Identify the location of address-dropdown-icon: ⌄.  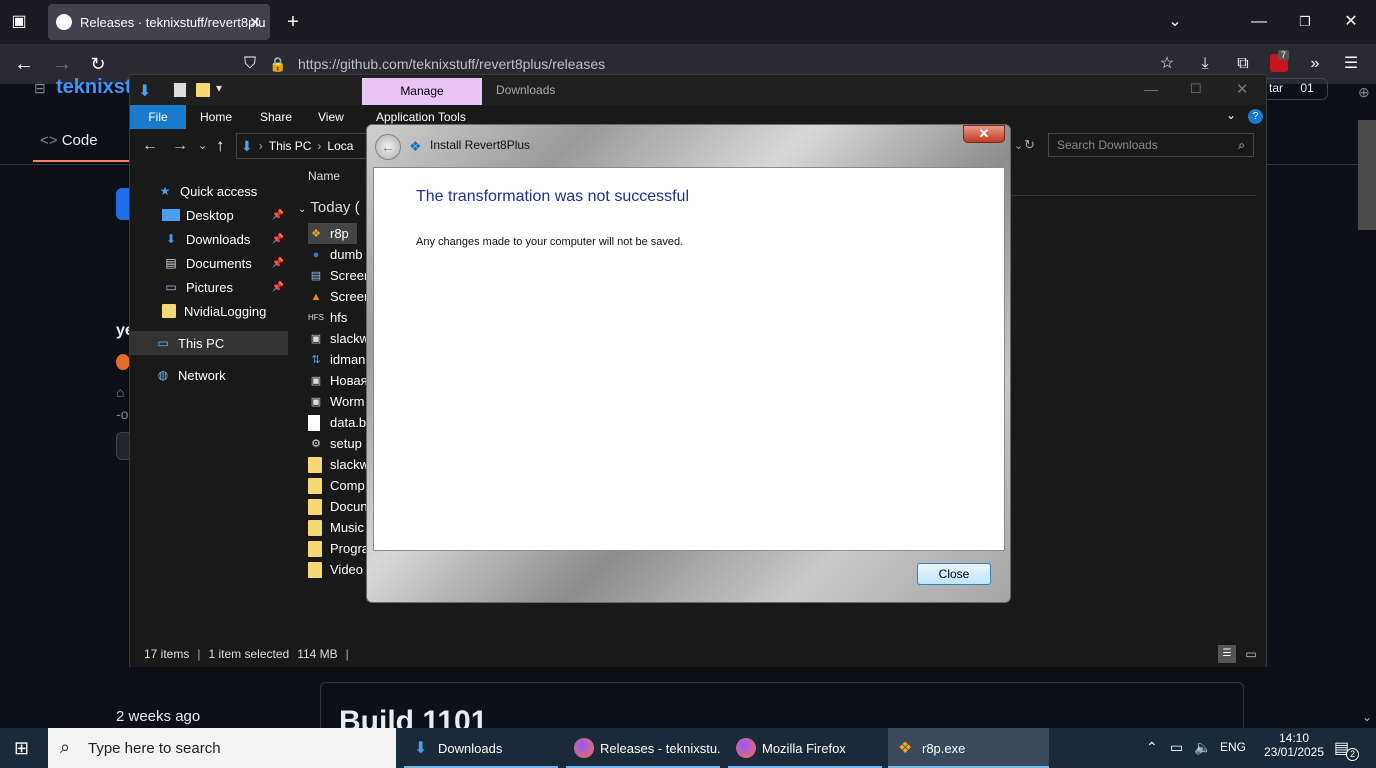
(1018, 145).